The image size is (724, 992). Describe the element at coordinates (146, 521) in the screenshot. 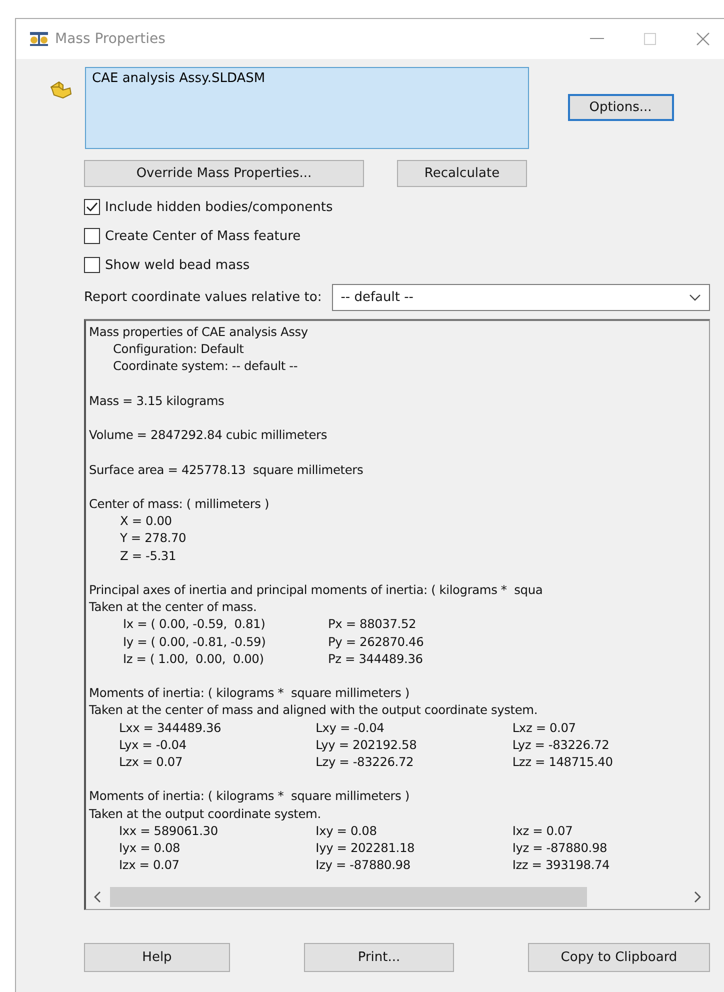

I see `report-value: X = 0.00` at that location.